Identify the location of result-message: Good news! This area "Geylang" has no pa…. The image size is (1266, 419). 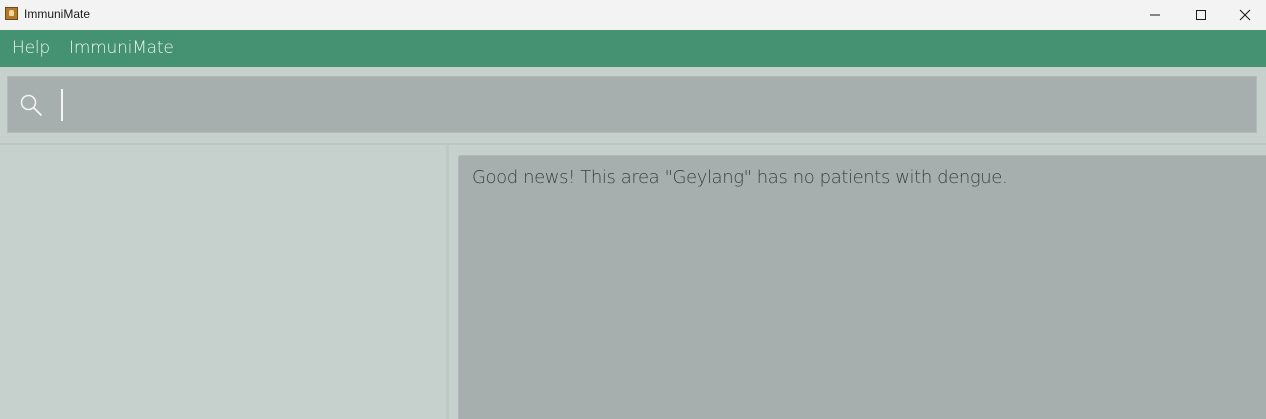
(740, 177).